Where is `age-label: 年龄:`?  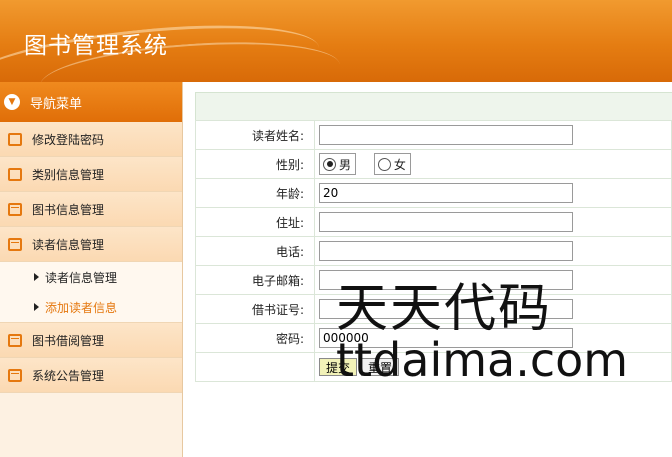 age-label: 年龄: is located at coordinates (255, 193).